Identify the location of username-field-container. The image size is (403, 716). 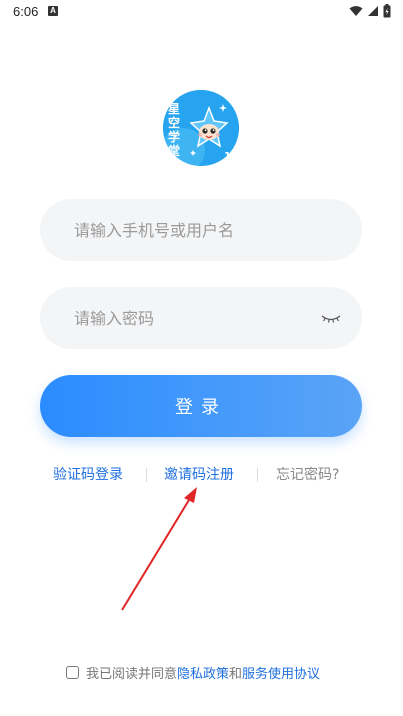
(201, 230).